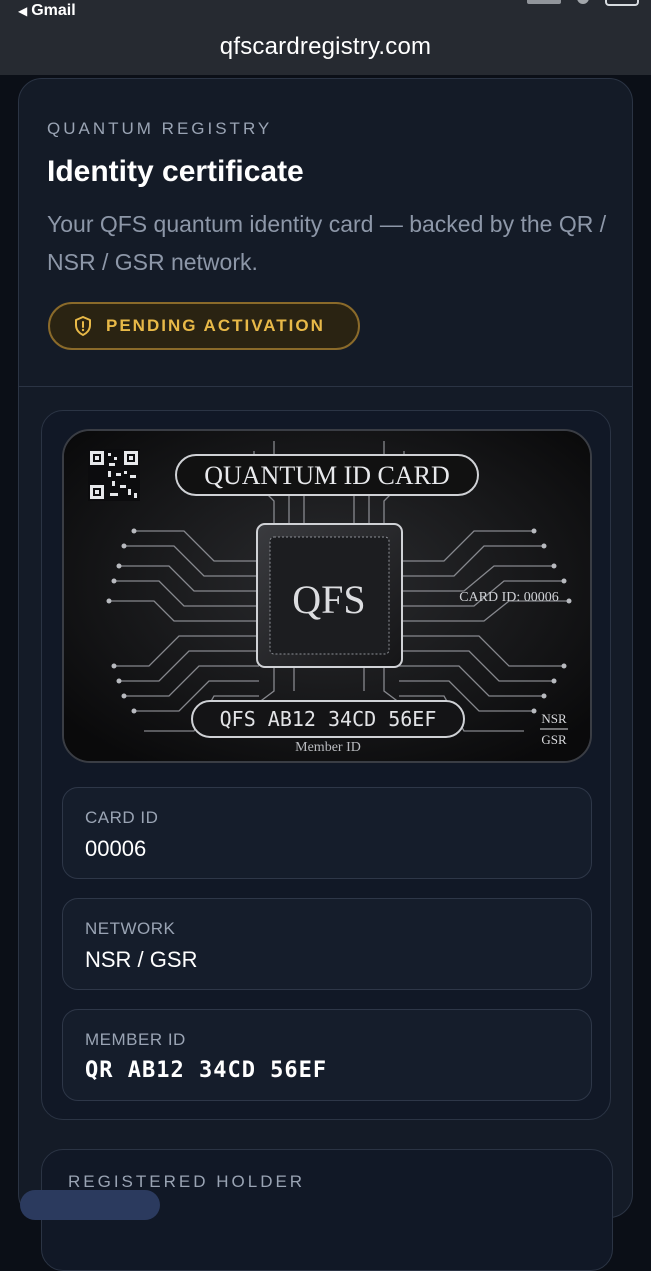 The width and height of the screenshot is (651, 1271). What do you see at coordinates (135, 1039) in the screenshot?
I see `member-id-label: MEMBER ID` at bounding box center [135, 1039].